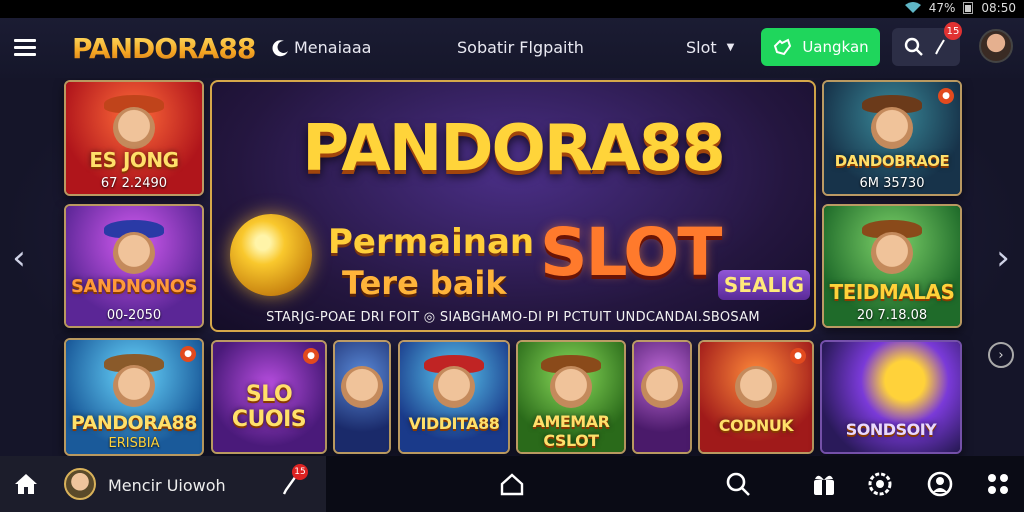 The height and width of the screenshot is (512, 1024). Describe the element at coordinates (134, 286) in the screenshot. I see `game-title: SANDNONOS` at that location.